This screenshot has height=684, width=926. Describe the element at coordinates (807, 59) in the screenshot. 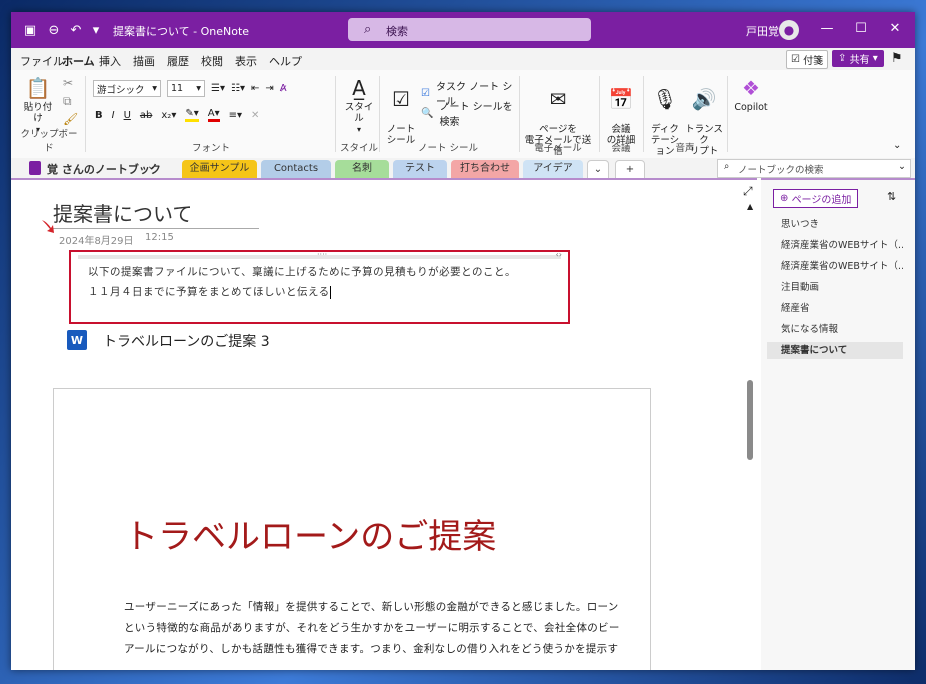

I see `sticky-note-button: ☑ 付箋` at that location.